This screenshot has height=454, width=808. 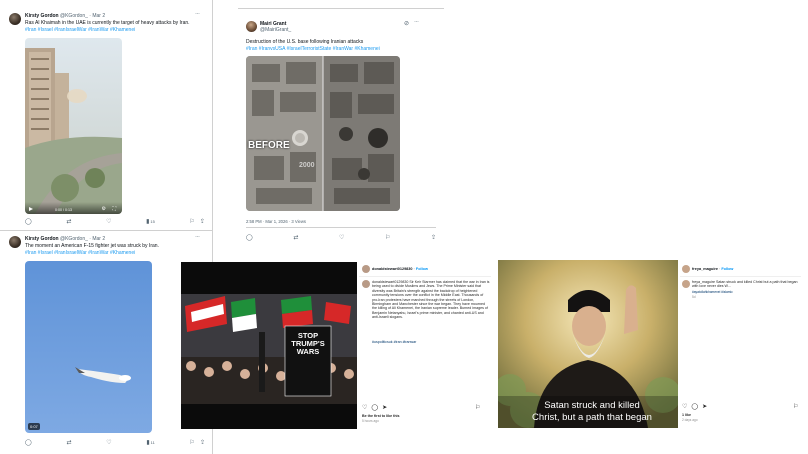 What do you see at coordinates (392, 269) in the screenshot?
I see `ig-username: donaldstewart0129830` at bounding box center [392, 269].